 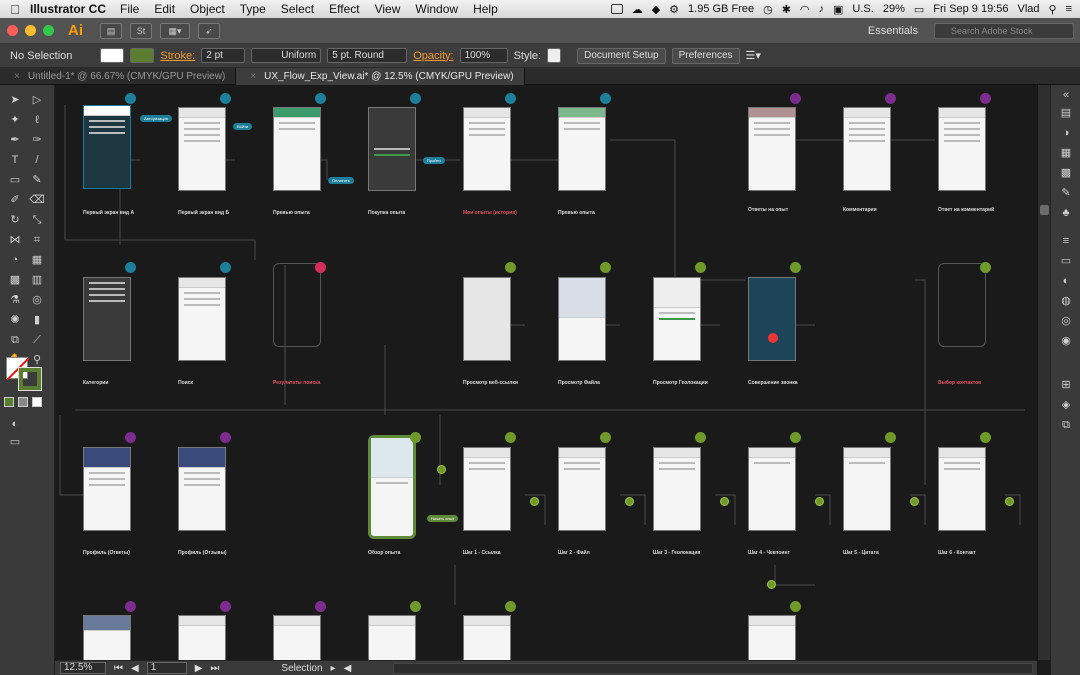 What do you see at coordinates (1066, 213) in the screenshot?
I see `symbols-icon: ♣` at bounding box center [1066, 213].